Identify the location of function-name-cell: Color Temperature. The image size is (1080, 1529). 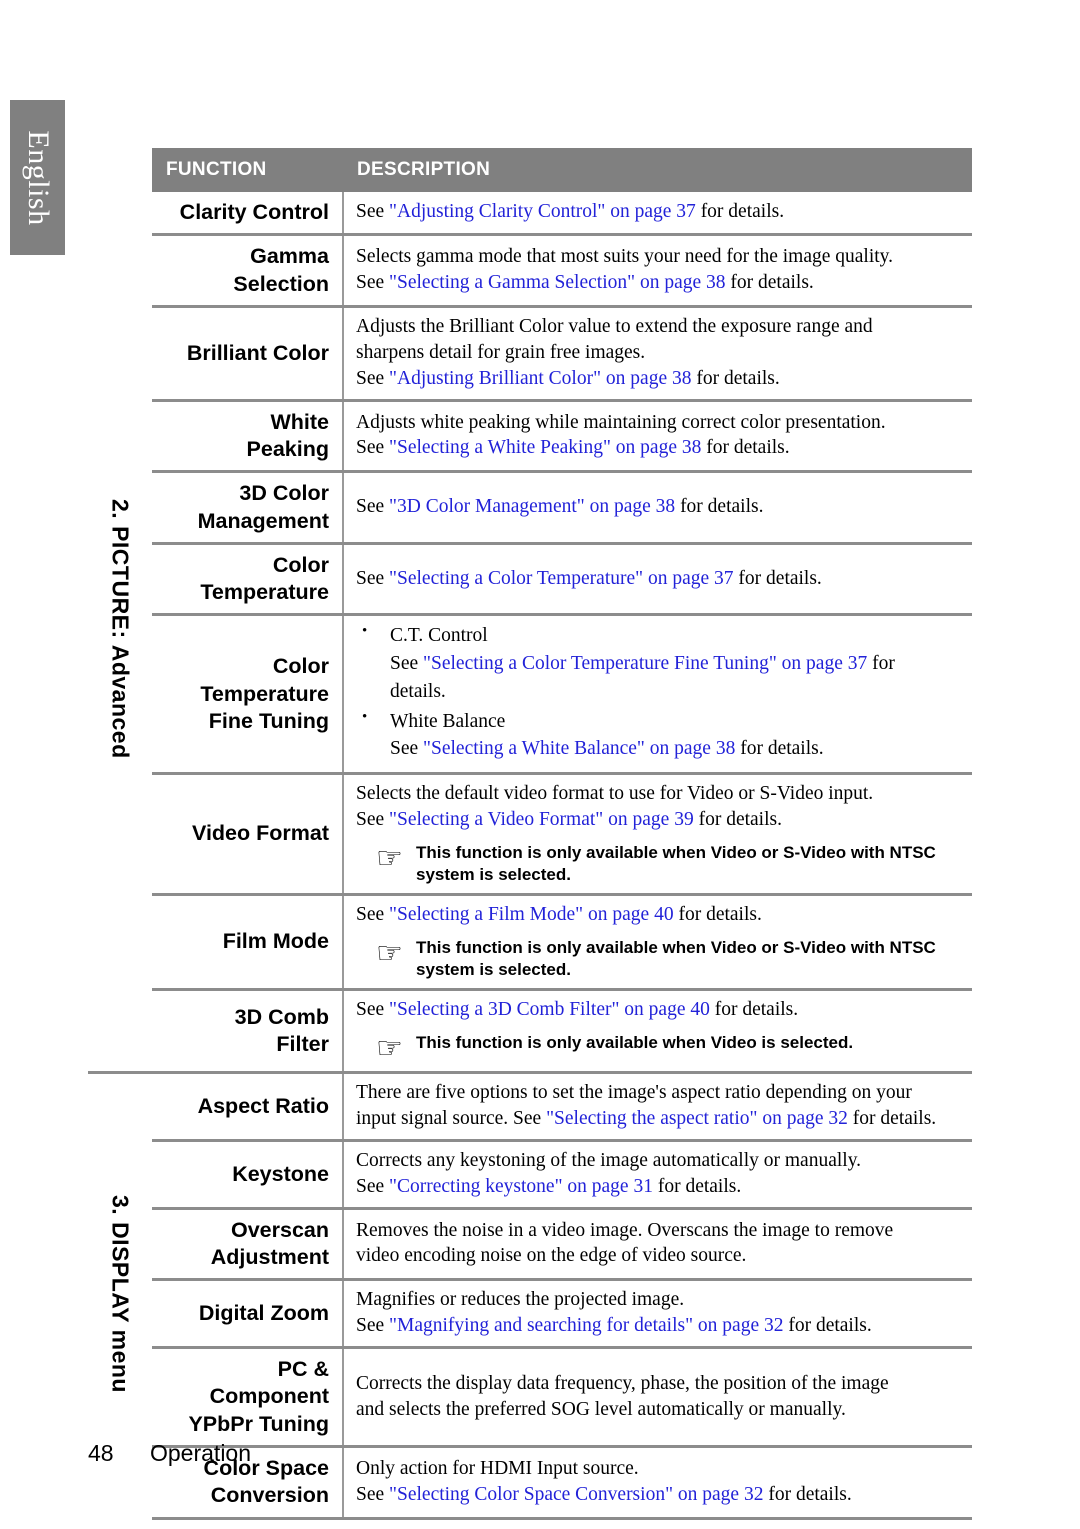
(248, 578).